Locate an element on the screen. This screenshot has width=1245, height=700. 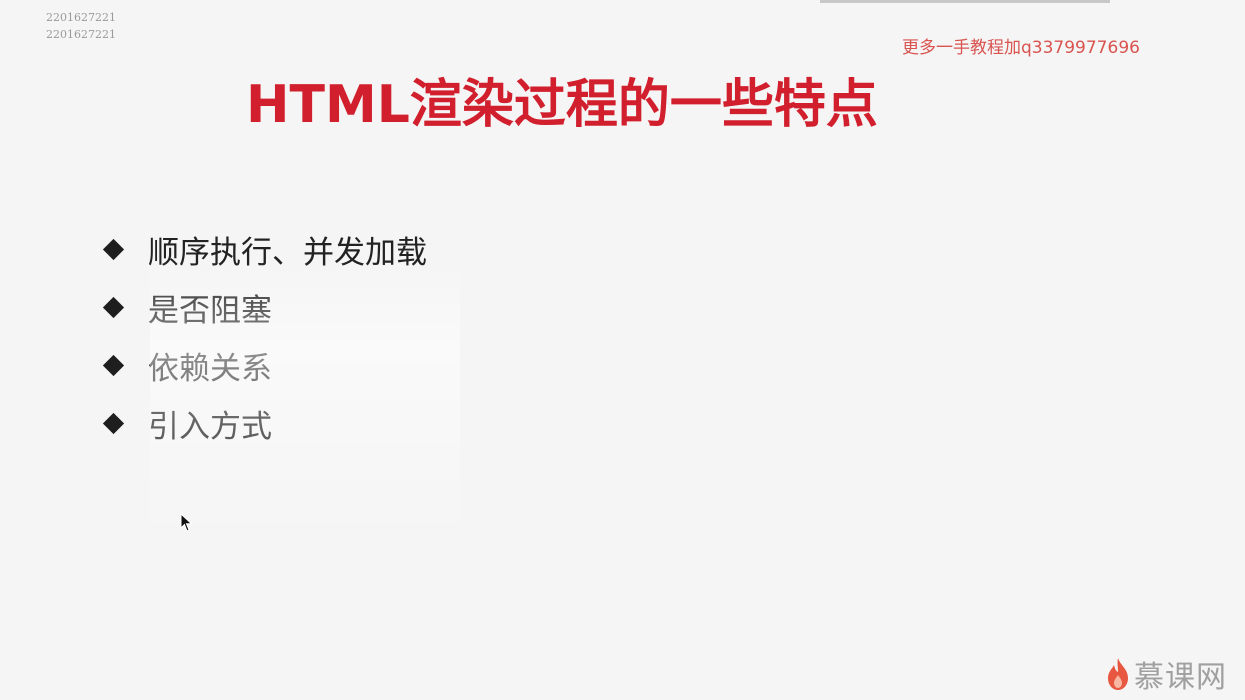
bullet-text: 顺序执行、并发加载 is located at coordinates (287, 252).